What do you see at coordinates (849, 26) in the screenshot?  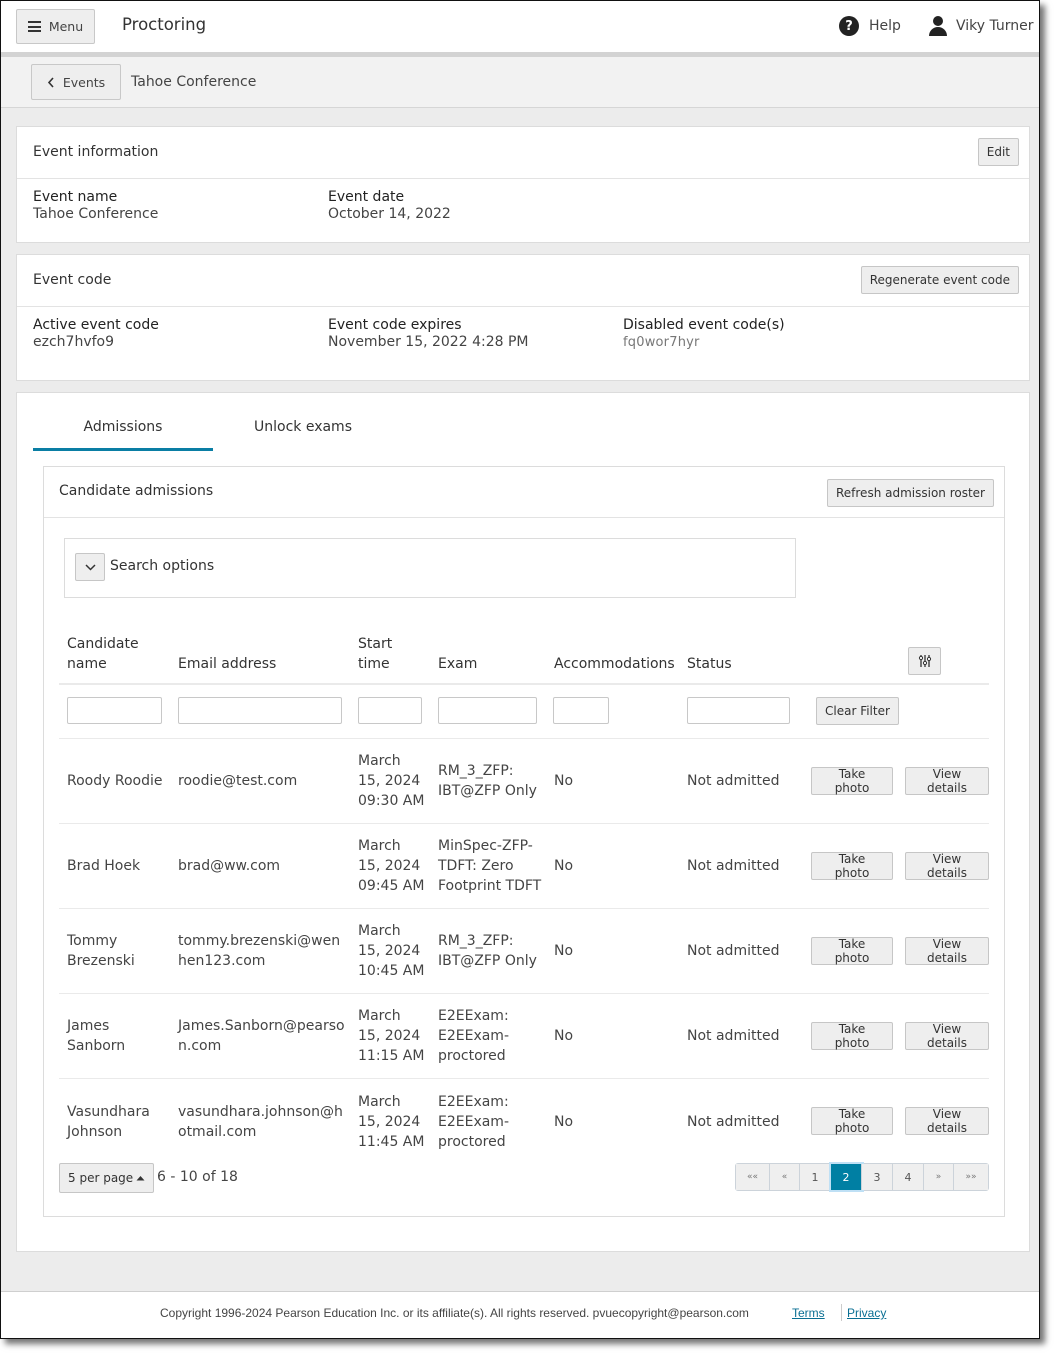 I see `help-icon: ?` at bounding box center [849, 26].